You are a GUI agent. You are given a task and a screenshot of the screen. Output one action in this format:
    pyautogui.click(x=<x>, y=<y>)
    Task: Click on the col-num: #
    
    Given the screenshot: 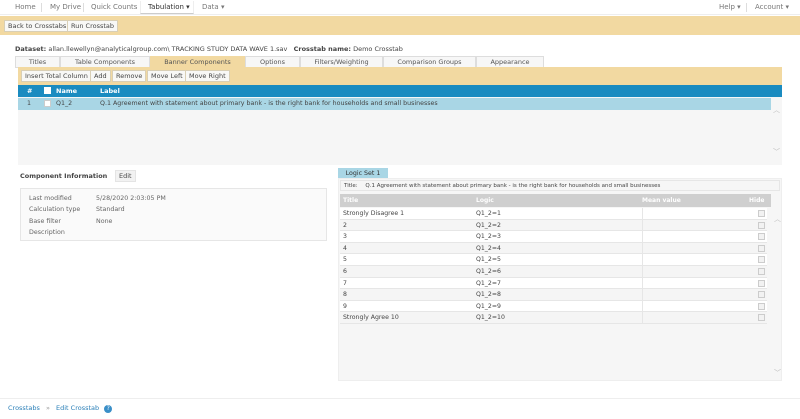 What is the action you would take?
    pyautogui.click(x=30, y=91)
    